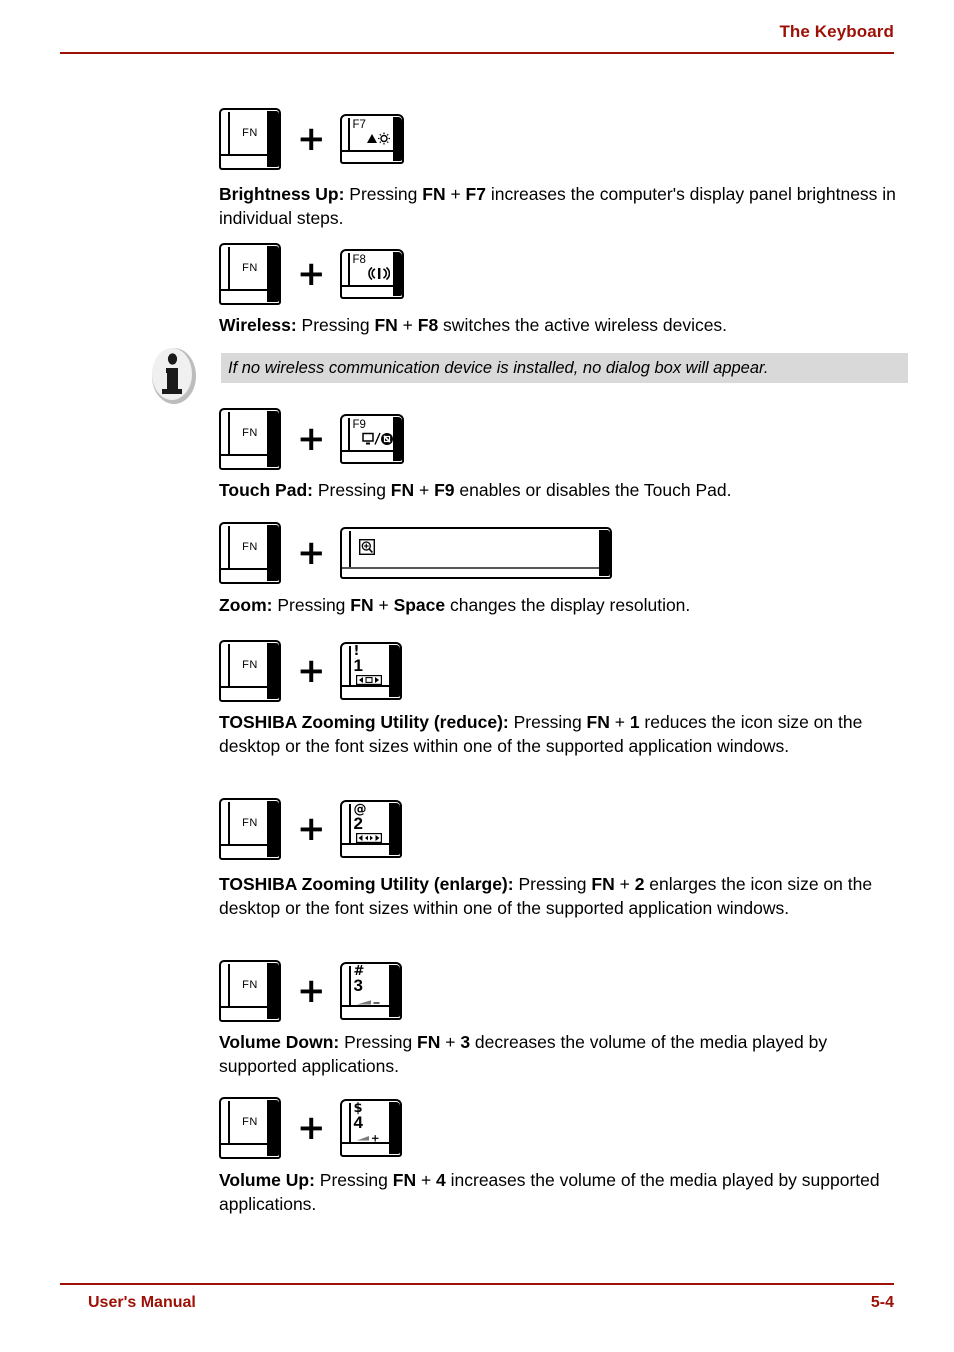 The width and height of the screenshot is (954, 1352). Describe the element at coordinates (377, 440) in the screenshot. I see `touchpad-disable-icon` at that location.